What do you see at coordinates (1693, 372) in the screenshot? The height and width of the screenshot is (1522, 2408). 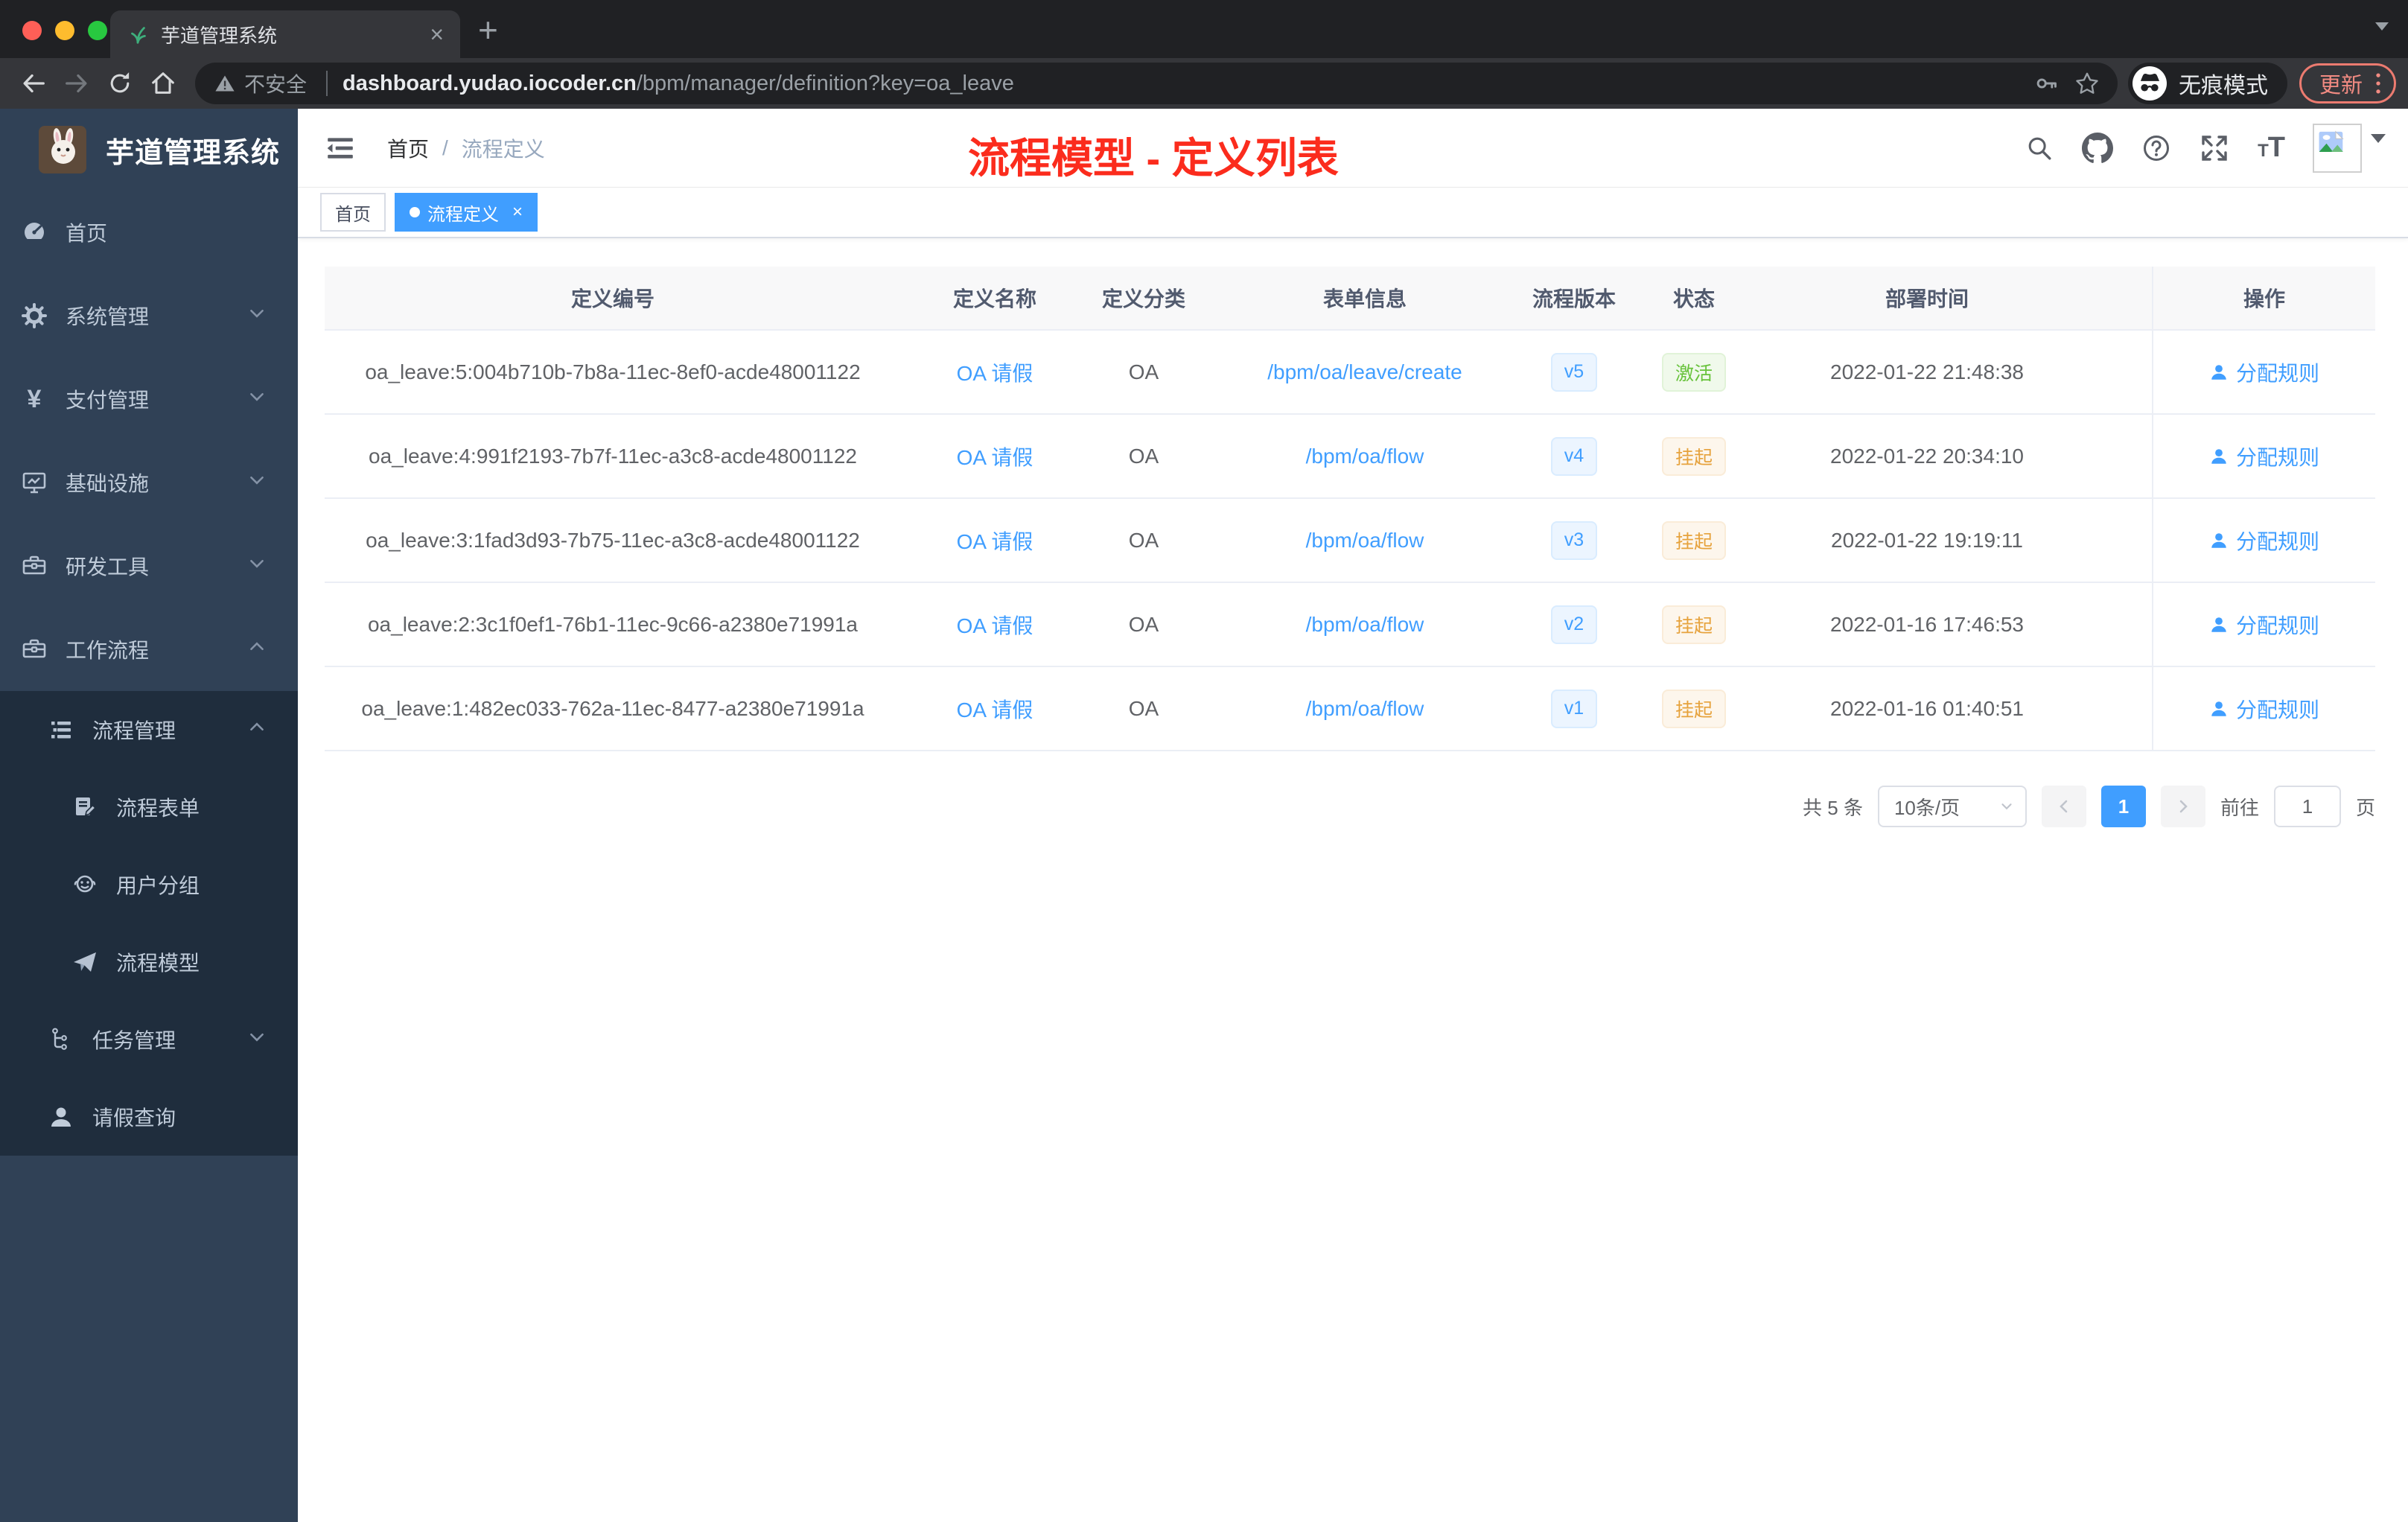 I see `status-badge: 激活` at bounding box center [1693, 372].